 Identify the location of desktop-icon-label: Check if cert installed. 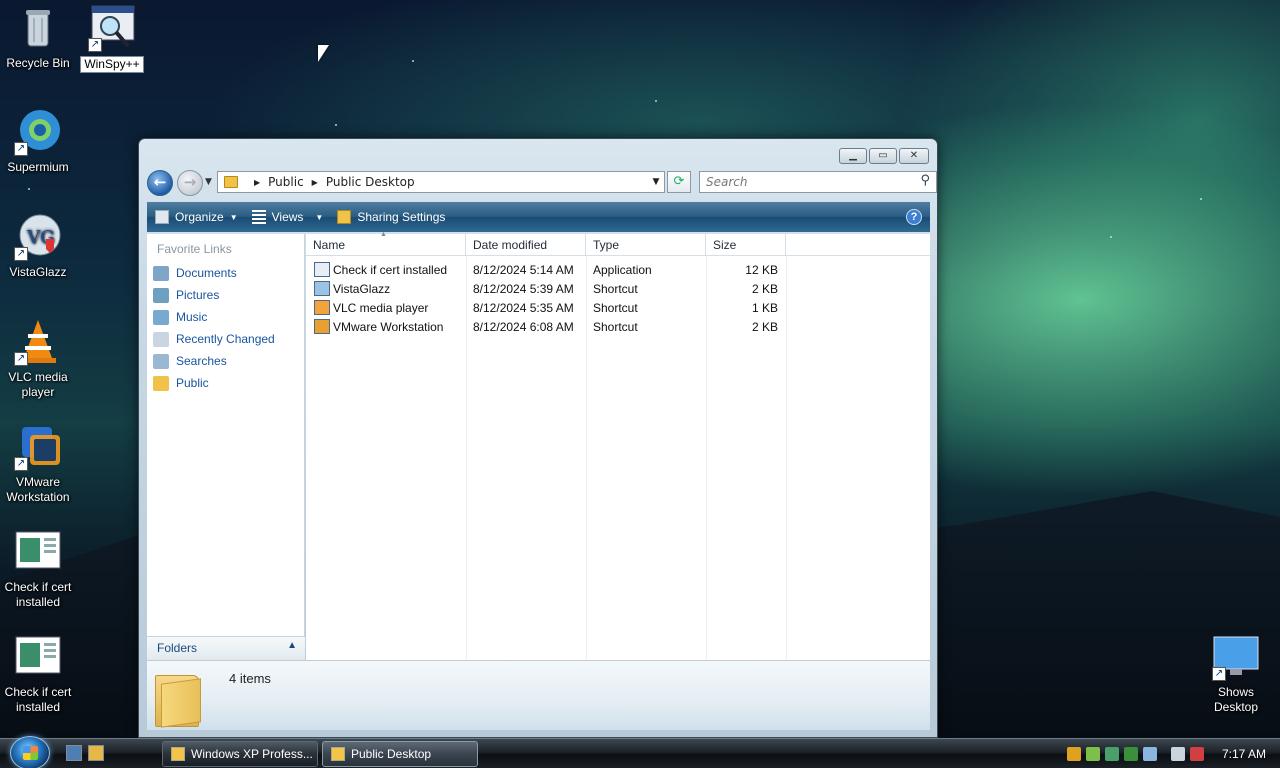
(38, 699).